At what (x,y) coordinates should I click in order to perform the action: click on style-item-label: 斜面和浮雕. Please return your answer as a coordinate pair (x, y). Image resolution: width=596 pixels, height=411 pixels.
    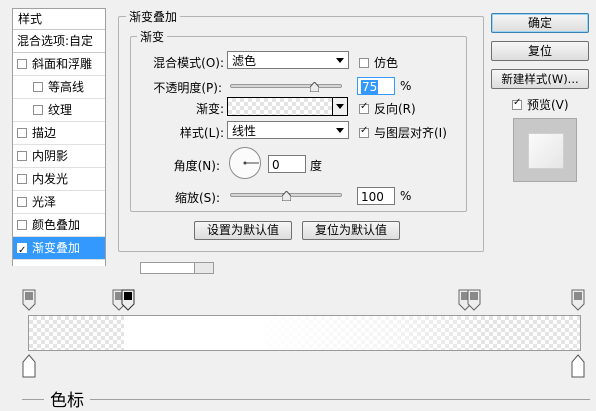
    Looking at the image, I should click on (62, 64).